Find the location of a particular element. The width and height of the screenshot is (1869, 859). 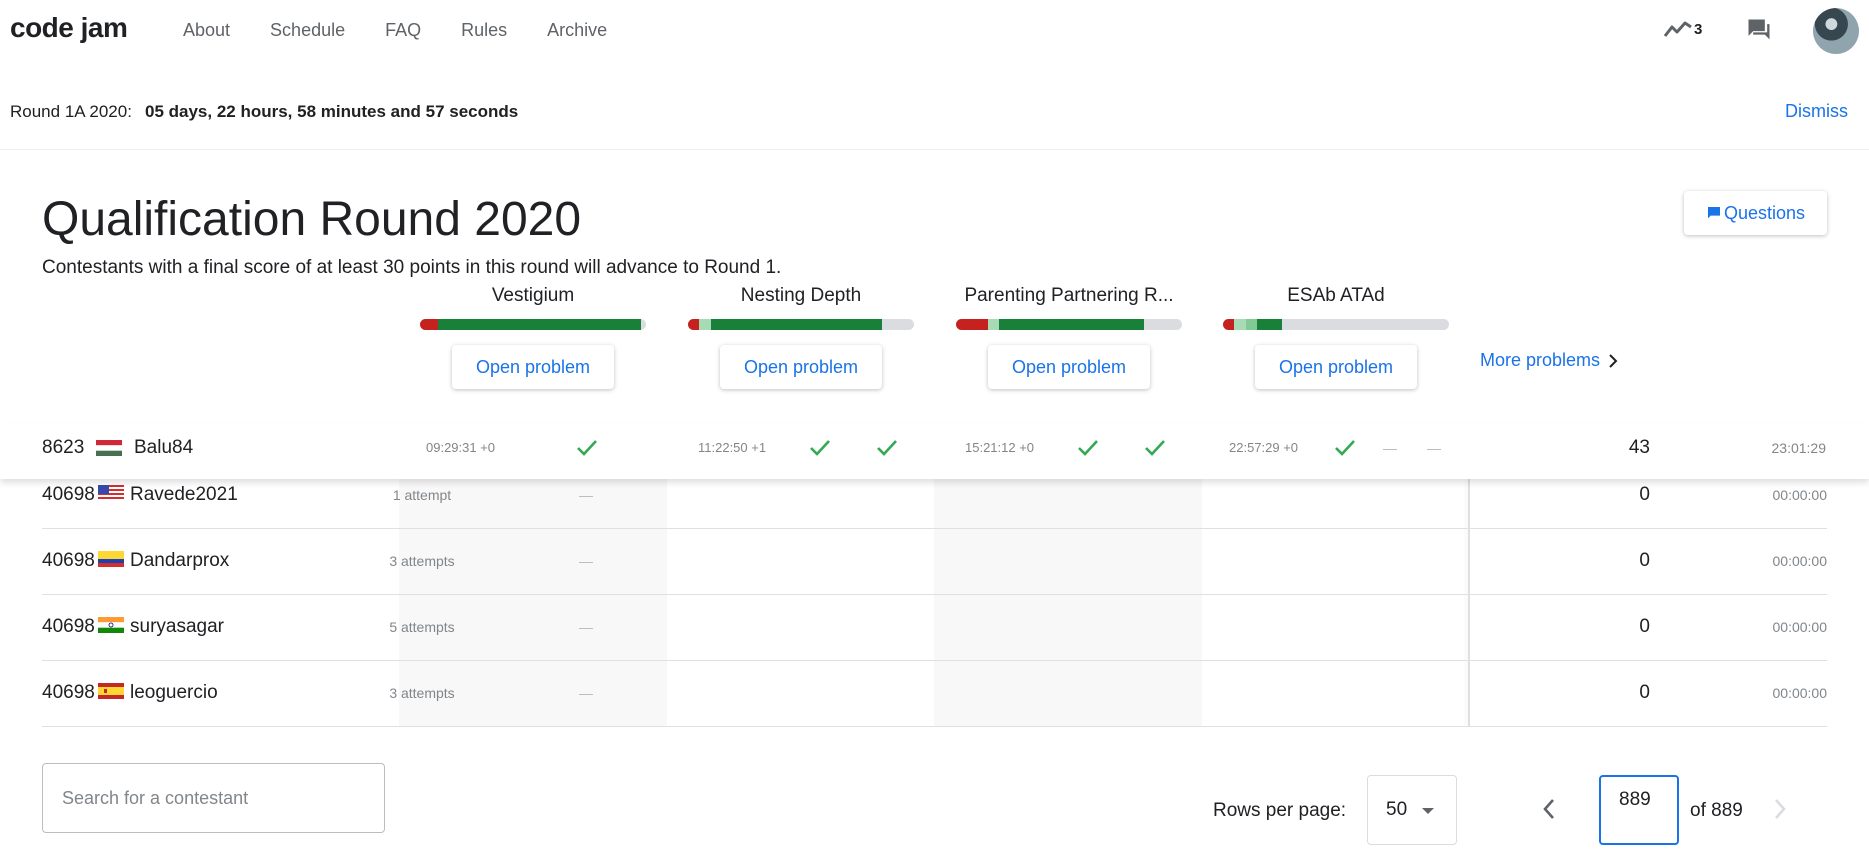

trending-icon is located at coordinates (1677, 29).